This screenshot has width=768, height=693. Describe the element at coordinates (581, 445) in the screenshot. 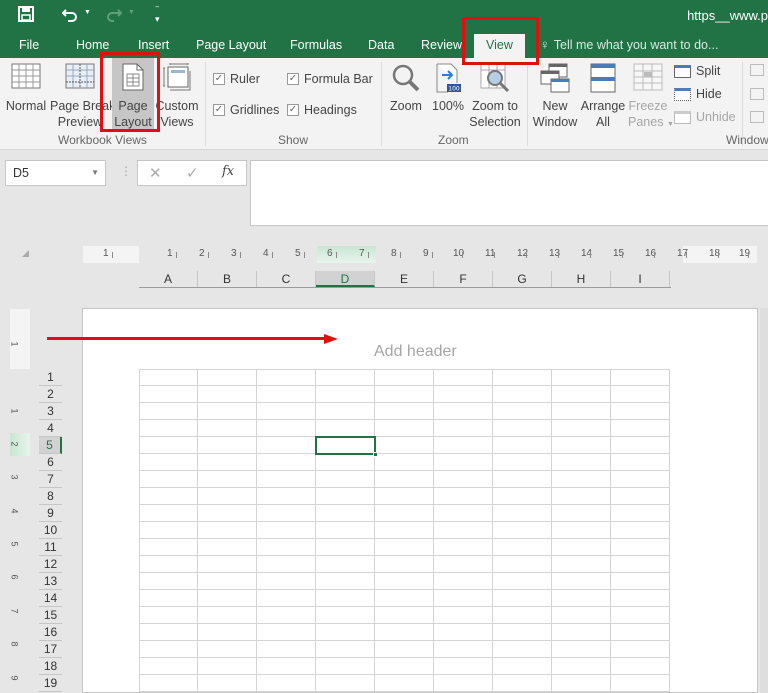

I see `cell-h5` at that location.